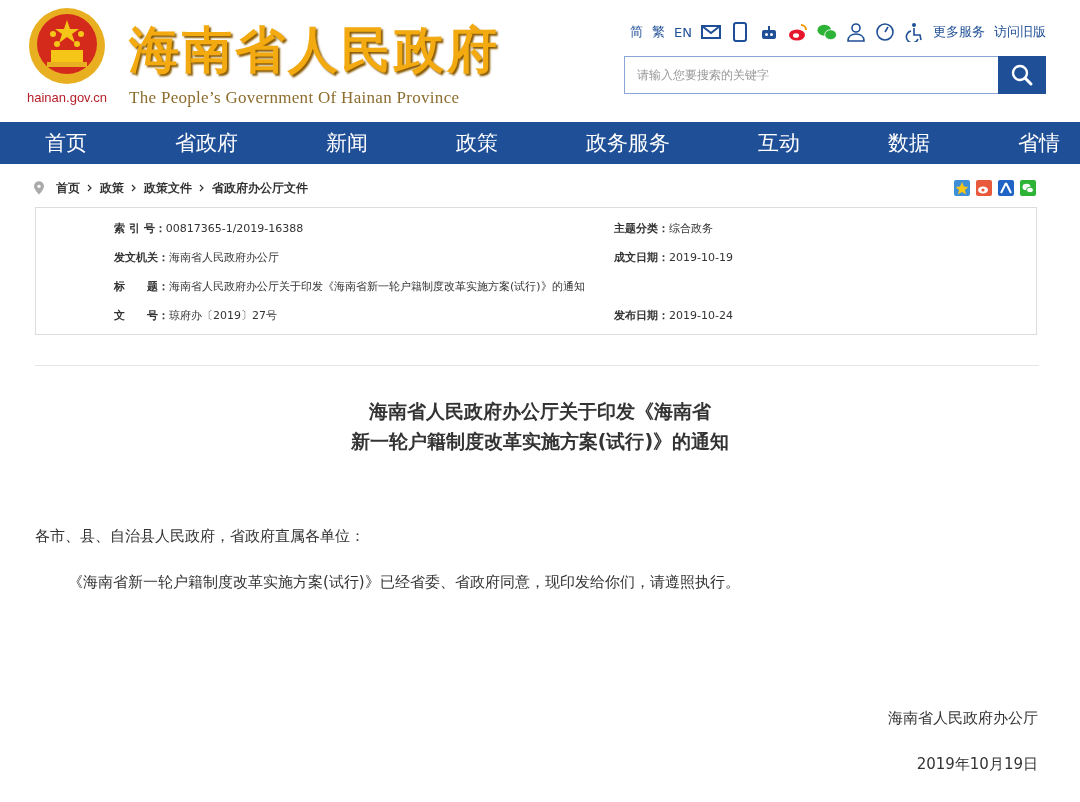 The width and height of the screenshot is (1080, 802). What do you see at coordinates (683, 32) in the screenshot?
I see `language-link: EN` at bounding box center [683, 32].